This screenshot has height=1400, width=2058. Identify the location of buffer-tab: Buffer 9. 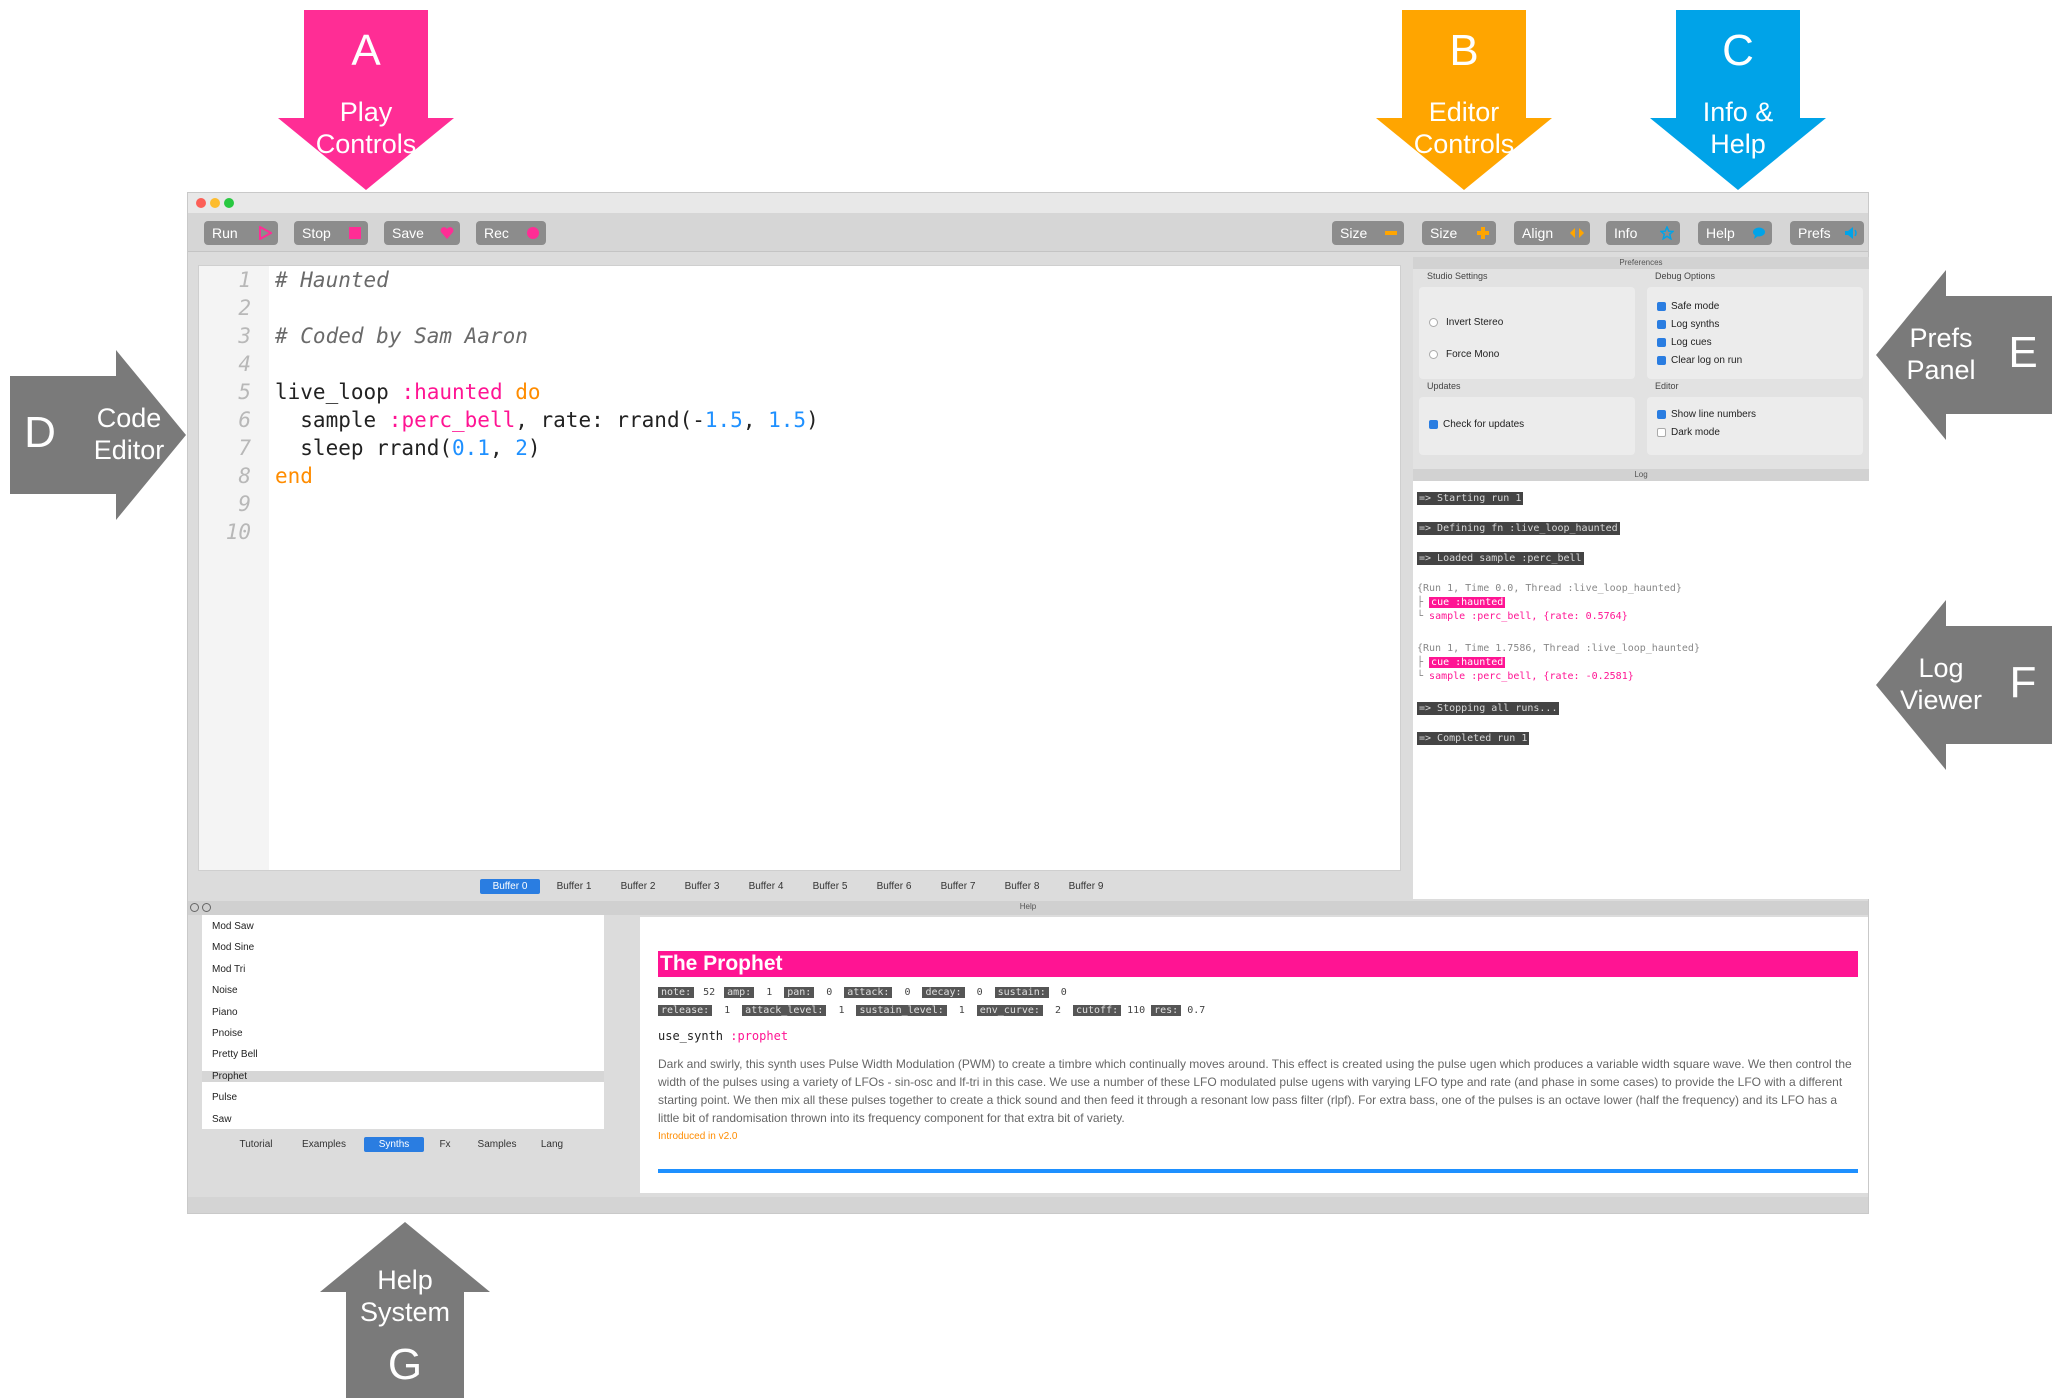
(1086, 886).